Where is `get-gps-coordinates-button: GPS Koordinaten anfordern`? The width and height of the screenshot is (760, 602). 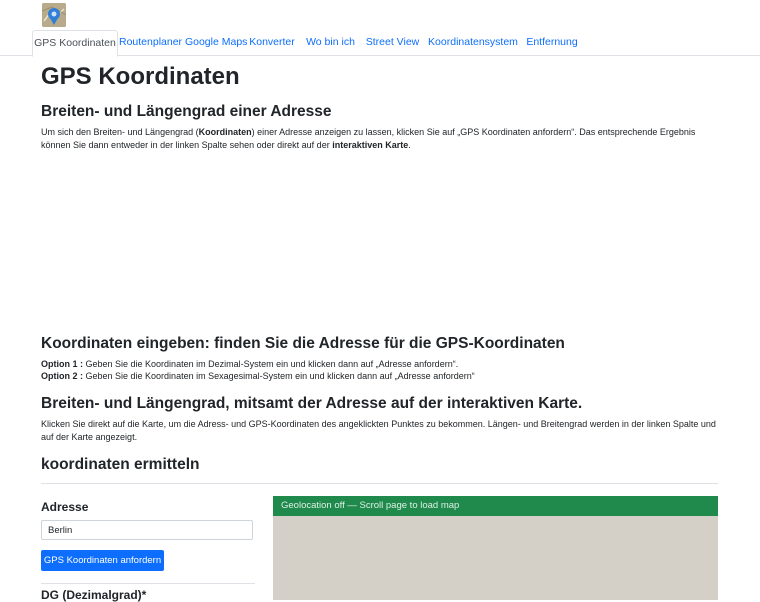
get-gps-coordinates-button: GPS Koordinaten anfordern is located at coordinates (102, 560).